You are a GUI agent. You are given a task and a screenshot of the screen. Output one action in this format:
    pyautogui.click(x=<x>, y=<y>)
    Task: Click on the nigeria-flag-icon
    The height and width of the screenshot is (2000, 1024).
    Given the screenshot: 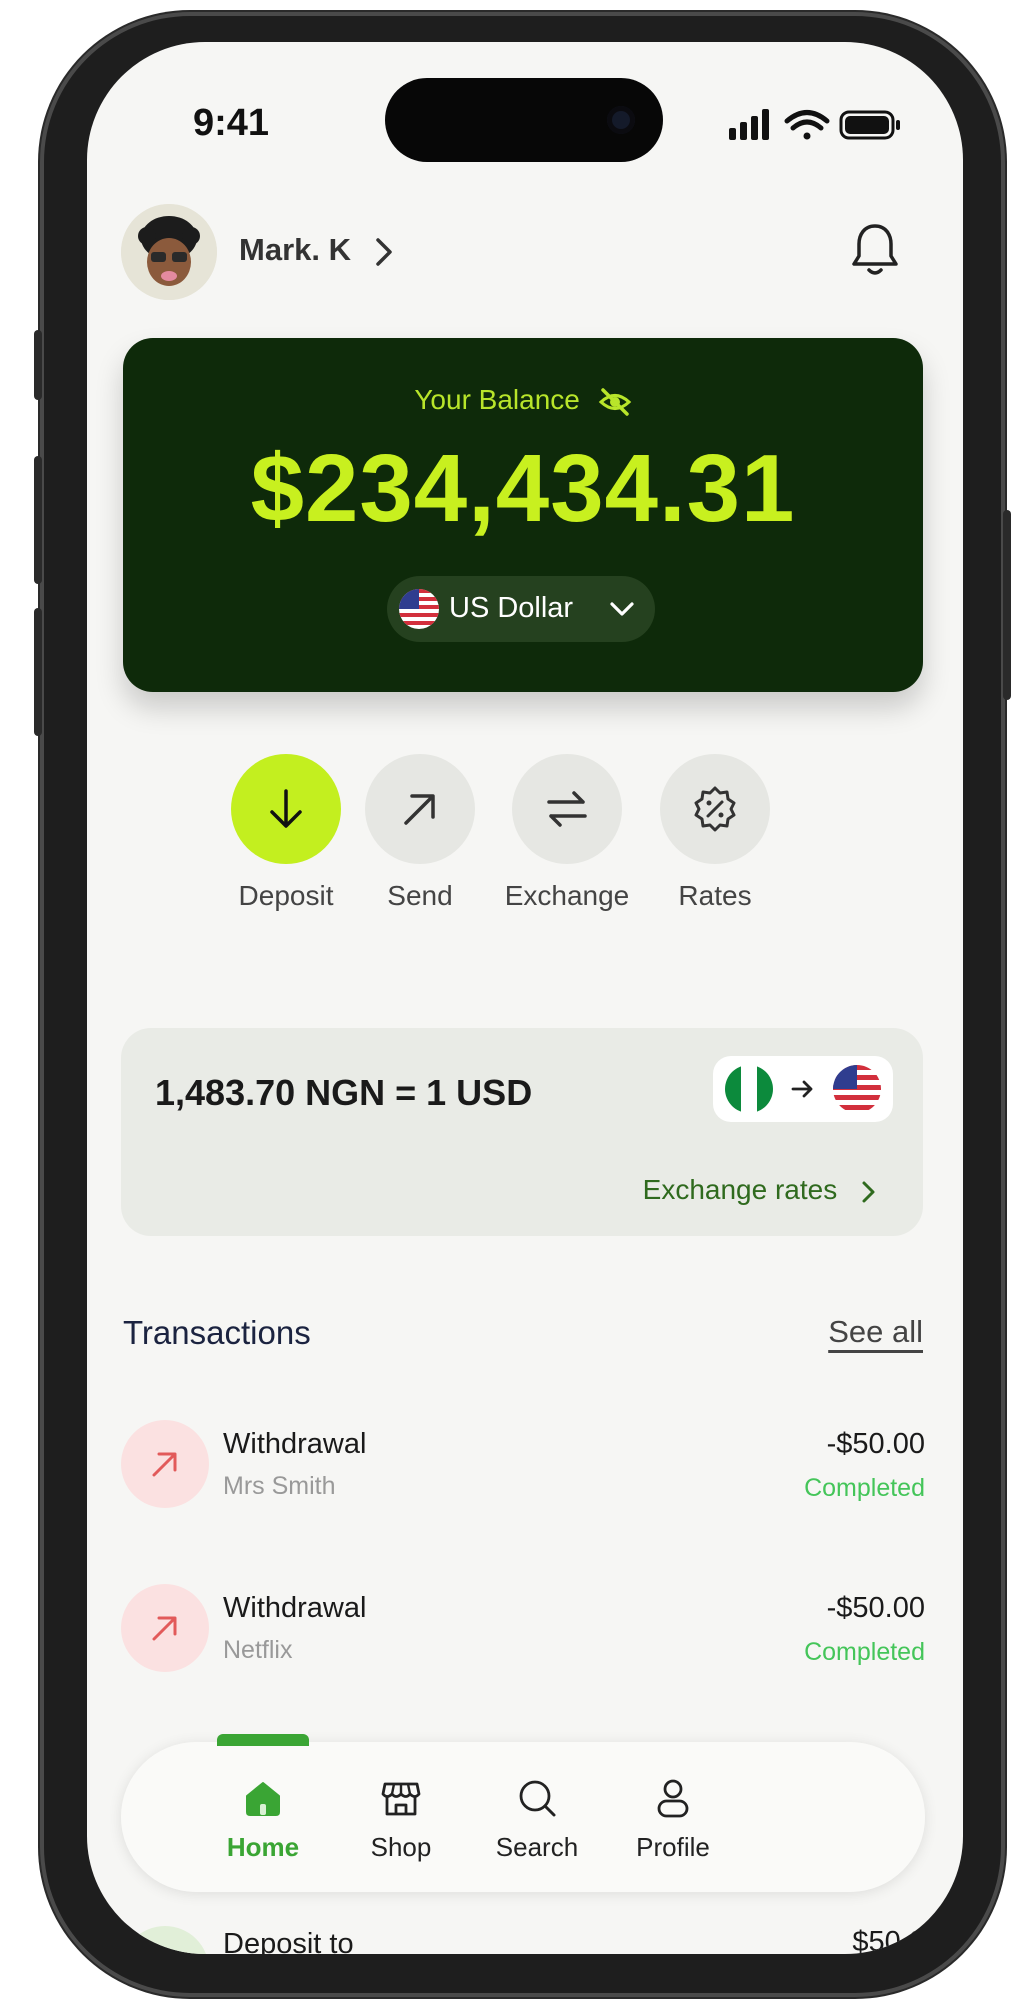 What is the action you would take?
    pyautogui.click(x=749, y=1089)
    